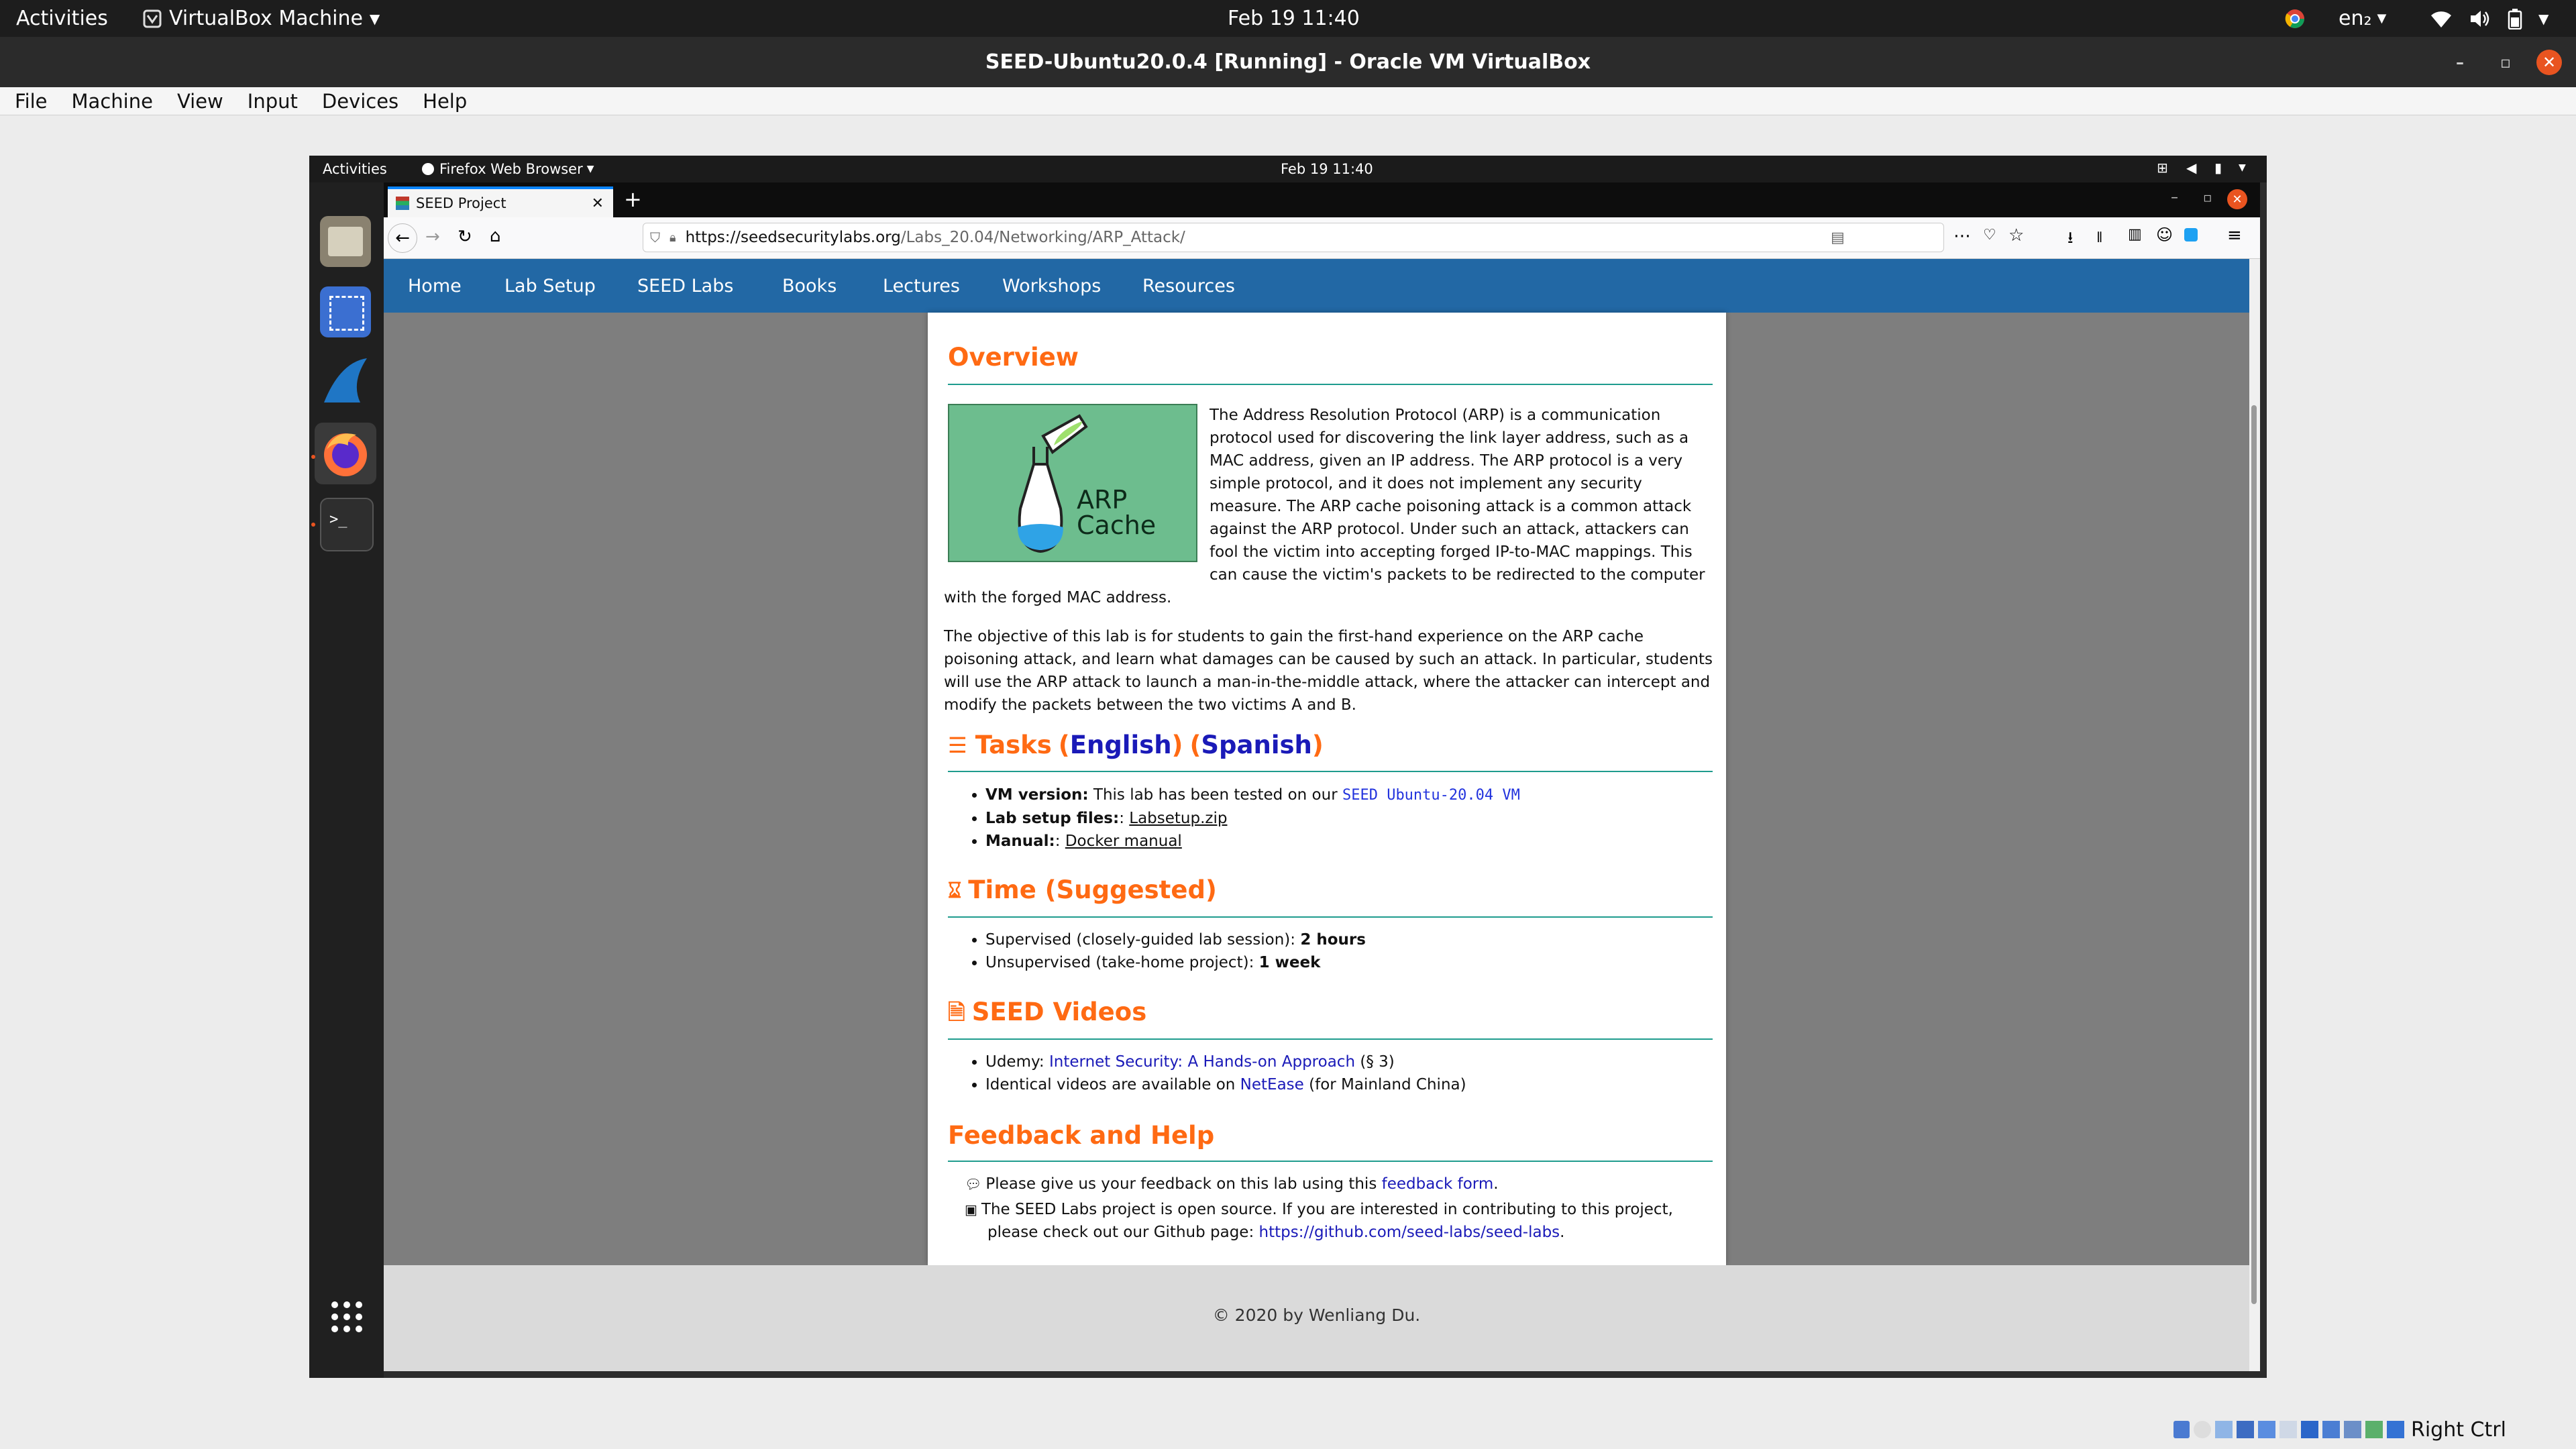 The height and width of the screenshot is (1449, 2576). What do you see at coordinates (1081, 1135) in the screenshot?
I see `feedback-heading: Feedback and Help` at bounding box center [1081, 1135].